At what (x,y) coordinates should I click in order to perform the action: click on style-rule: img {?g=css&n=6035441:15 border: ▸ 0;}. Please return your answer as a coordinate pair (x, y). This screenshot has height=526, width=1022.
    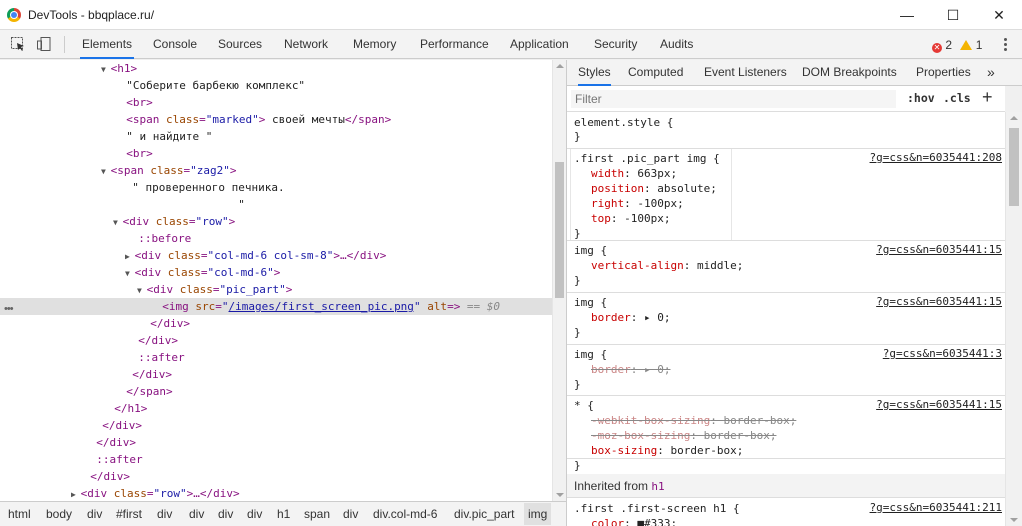
    Looking at the image, I should click on (786, 319).